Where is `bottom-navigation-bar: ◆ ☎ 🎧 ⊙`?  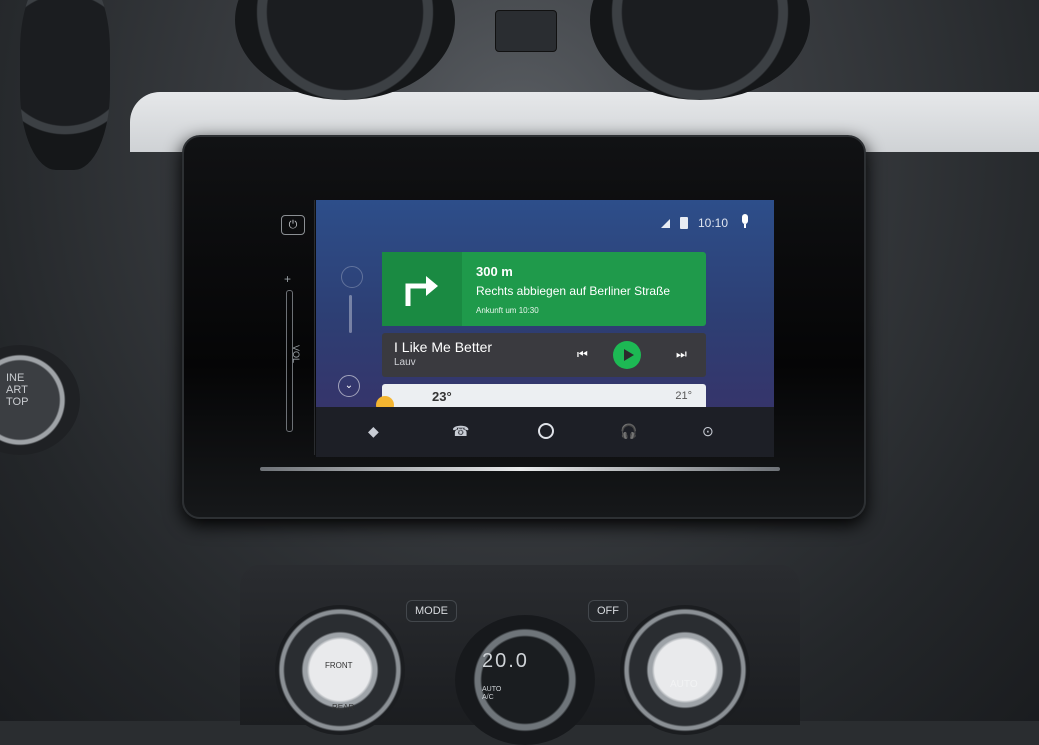
bottom-navigation-bar: ◆ ☎ 🎧 ⊙ is located at coordinates (545, 432).